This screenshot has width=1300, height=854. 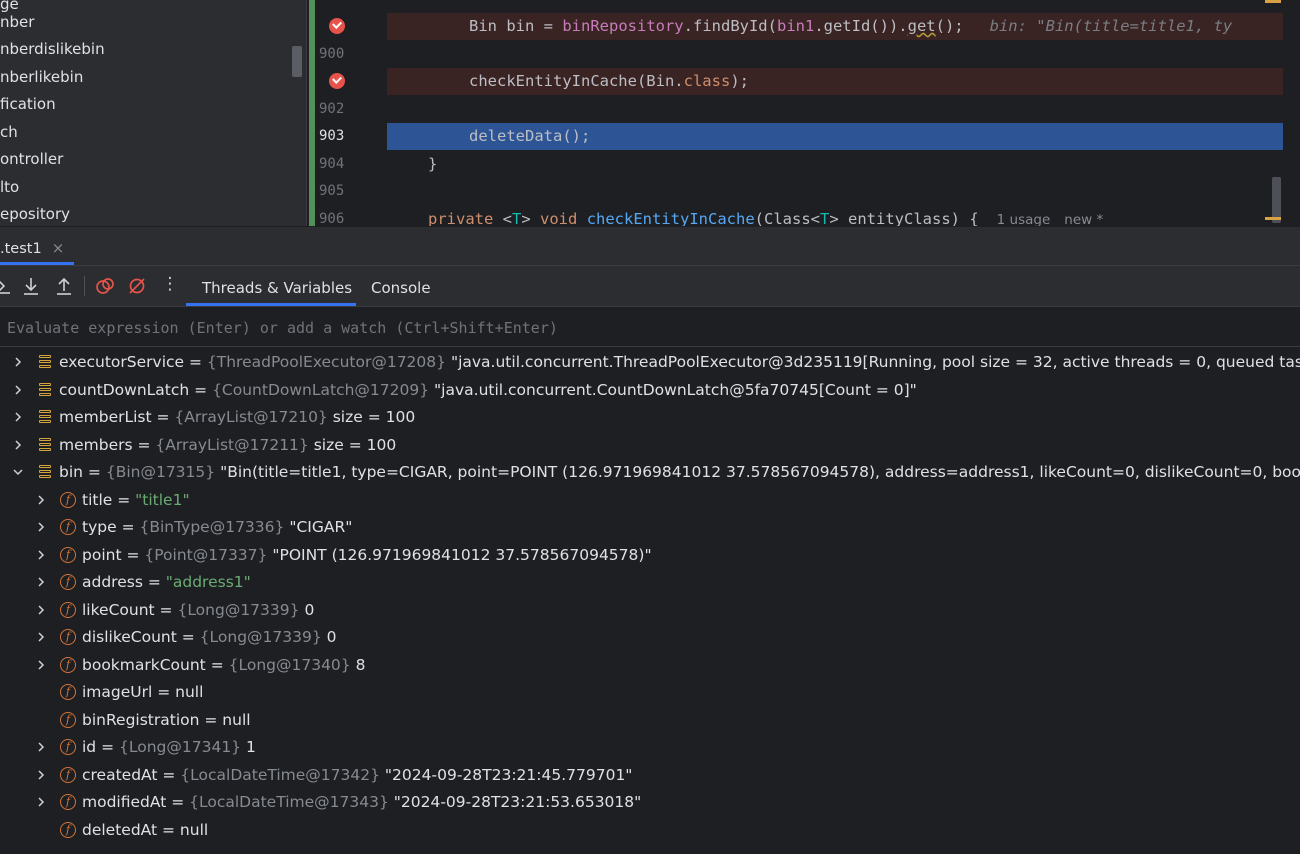 I want to click on chevron-down-icon, so click(x=18, y=472).